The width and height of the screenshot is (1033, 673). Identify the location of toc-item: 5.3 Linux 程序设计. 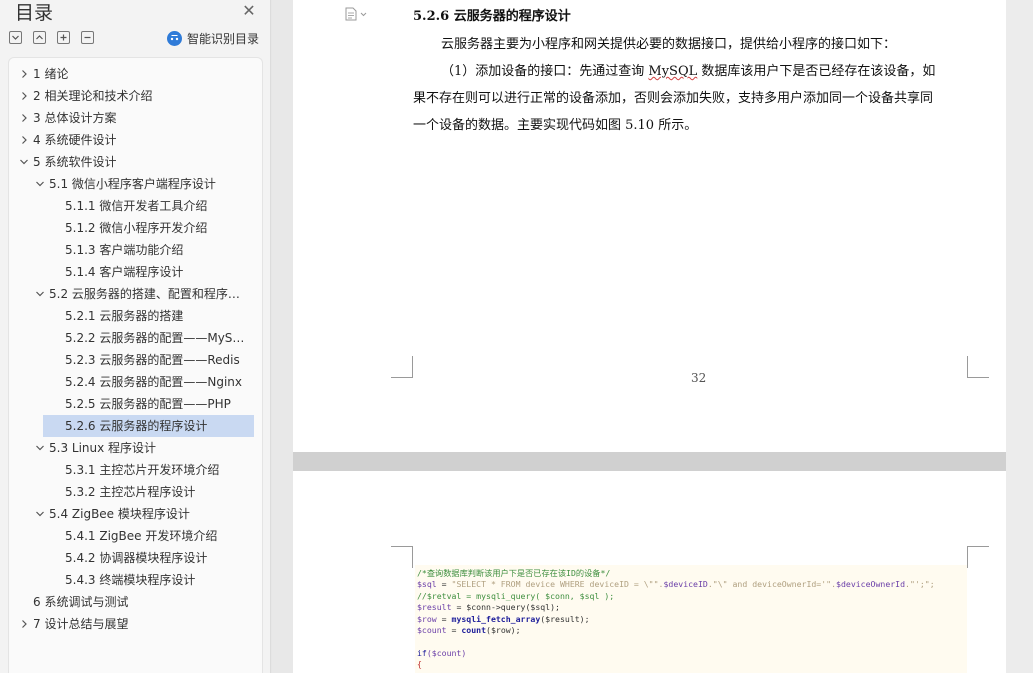
(135, 448).